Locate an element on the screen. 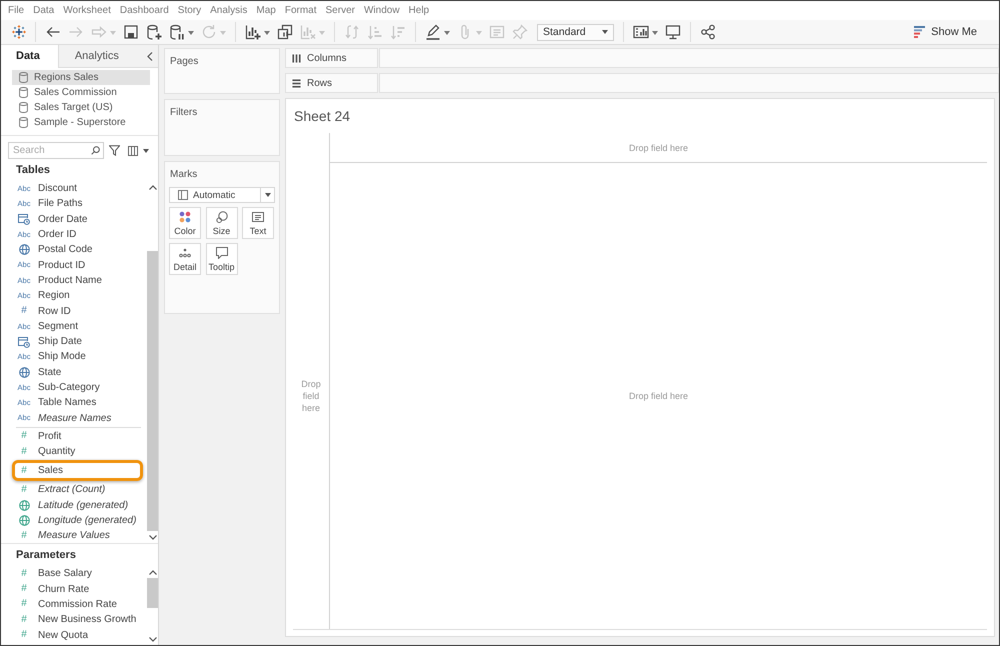 The height and width of the screenshot is (646, 1000). bar-chart-icon is located at coordinates (920, 32).